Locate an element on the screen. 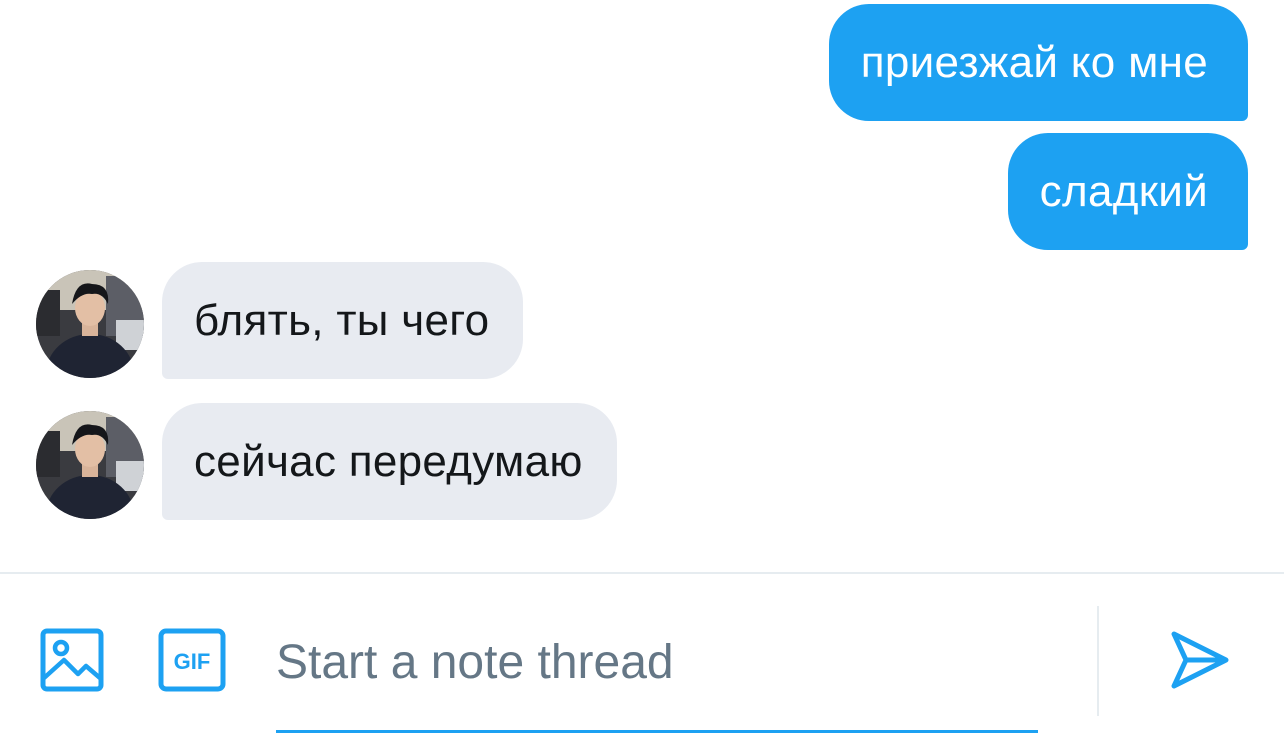  message-outgoing: сладкий is located at coordinates (1127, 191).